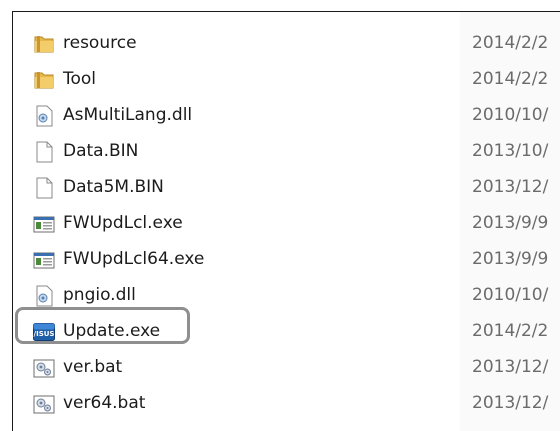 Image resolution: width=560 pixels, height=431 pixels. I want to click on list-item: Data.BIN 2013/10/, so click(286, 151).